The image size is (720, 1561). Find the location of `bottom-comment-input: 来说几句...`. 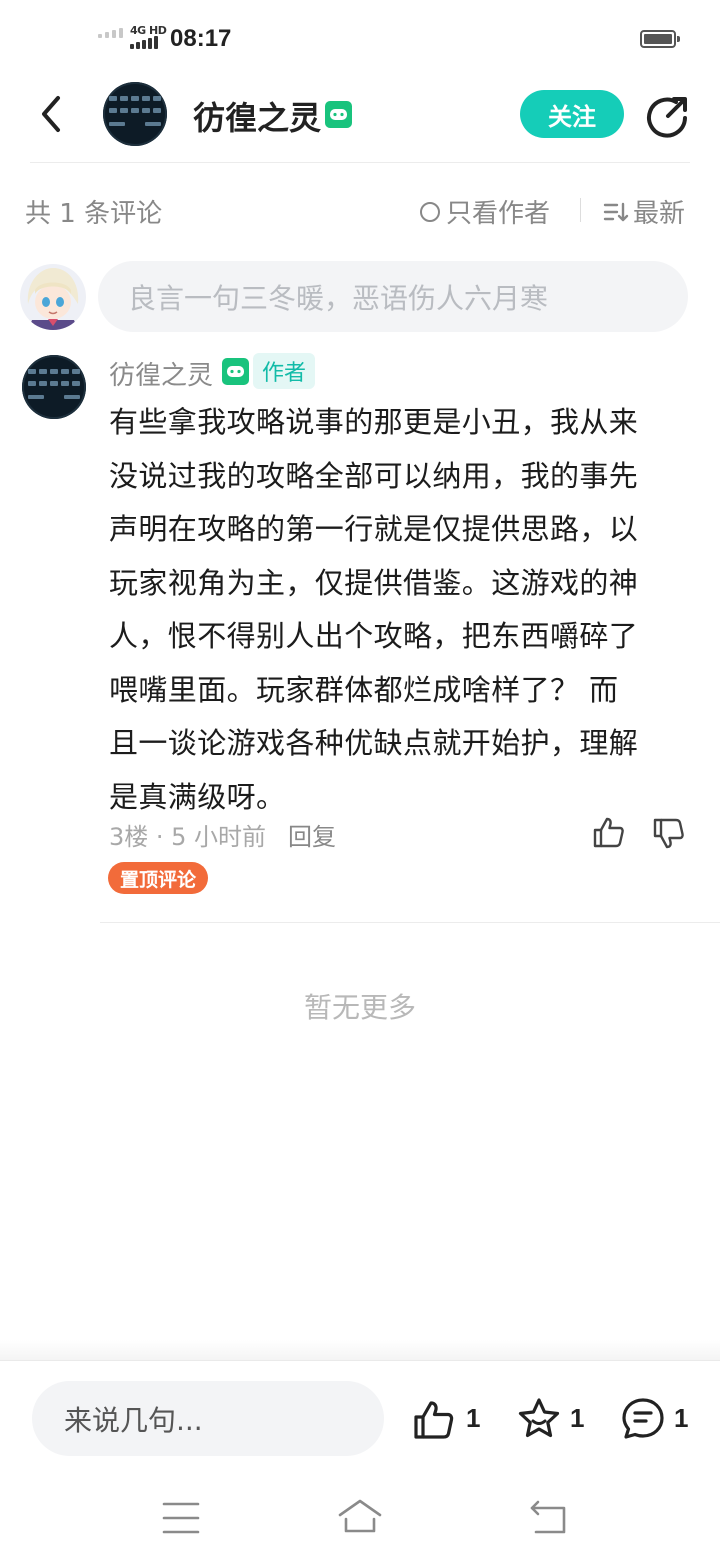

bottom-comment-input: 来说几句... is located at coordinates (208, 1418).